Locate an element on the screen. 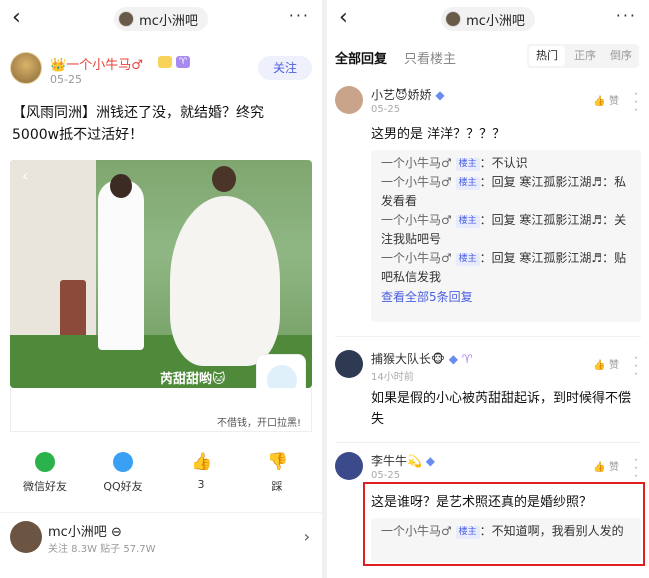 Image resolution: width=649 pixels, height=578 pixels. commenter-name: 捕猴大队长🐵 ◆ ♈ is located at coordinates (422, 358).